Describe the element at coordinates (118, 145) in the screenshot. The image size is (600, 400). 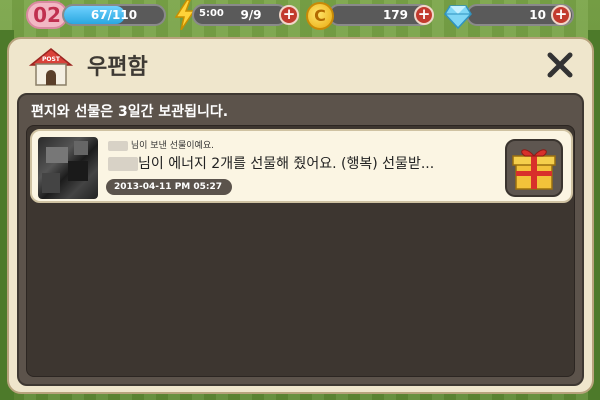
I see `sender-name-redacted` at that location.